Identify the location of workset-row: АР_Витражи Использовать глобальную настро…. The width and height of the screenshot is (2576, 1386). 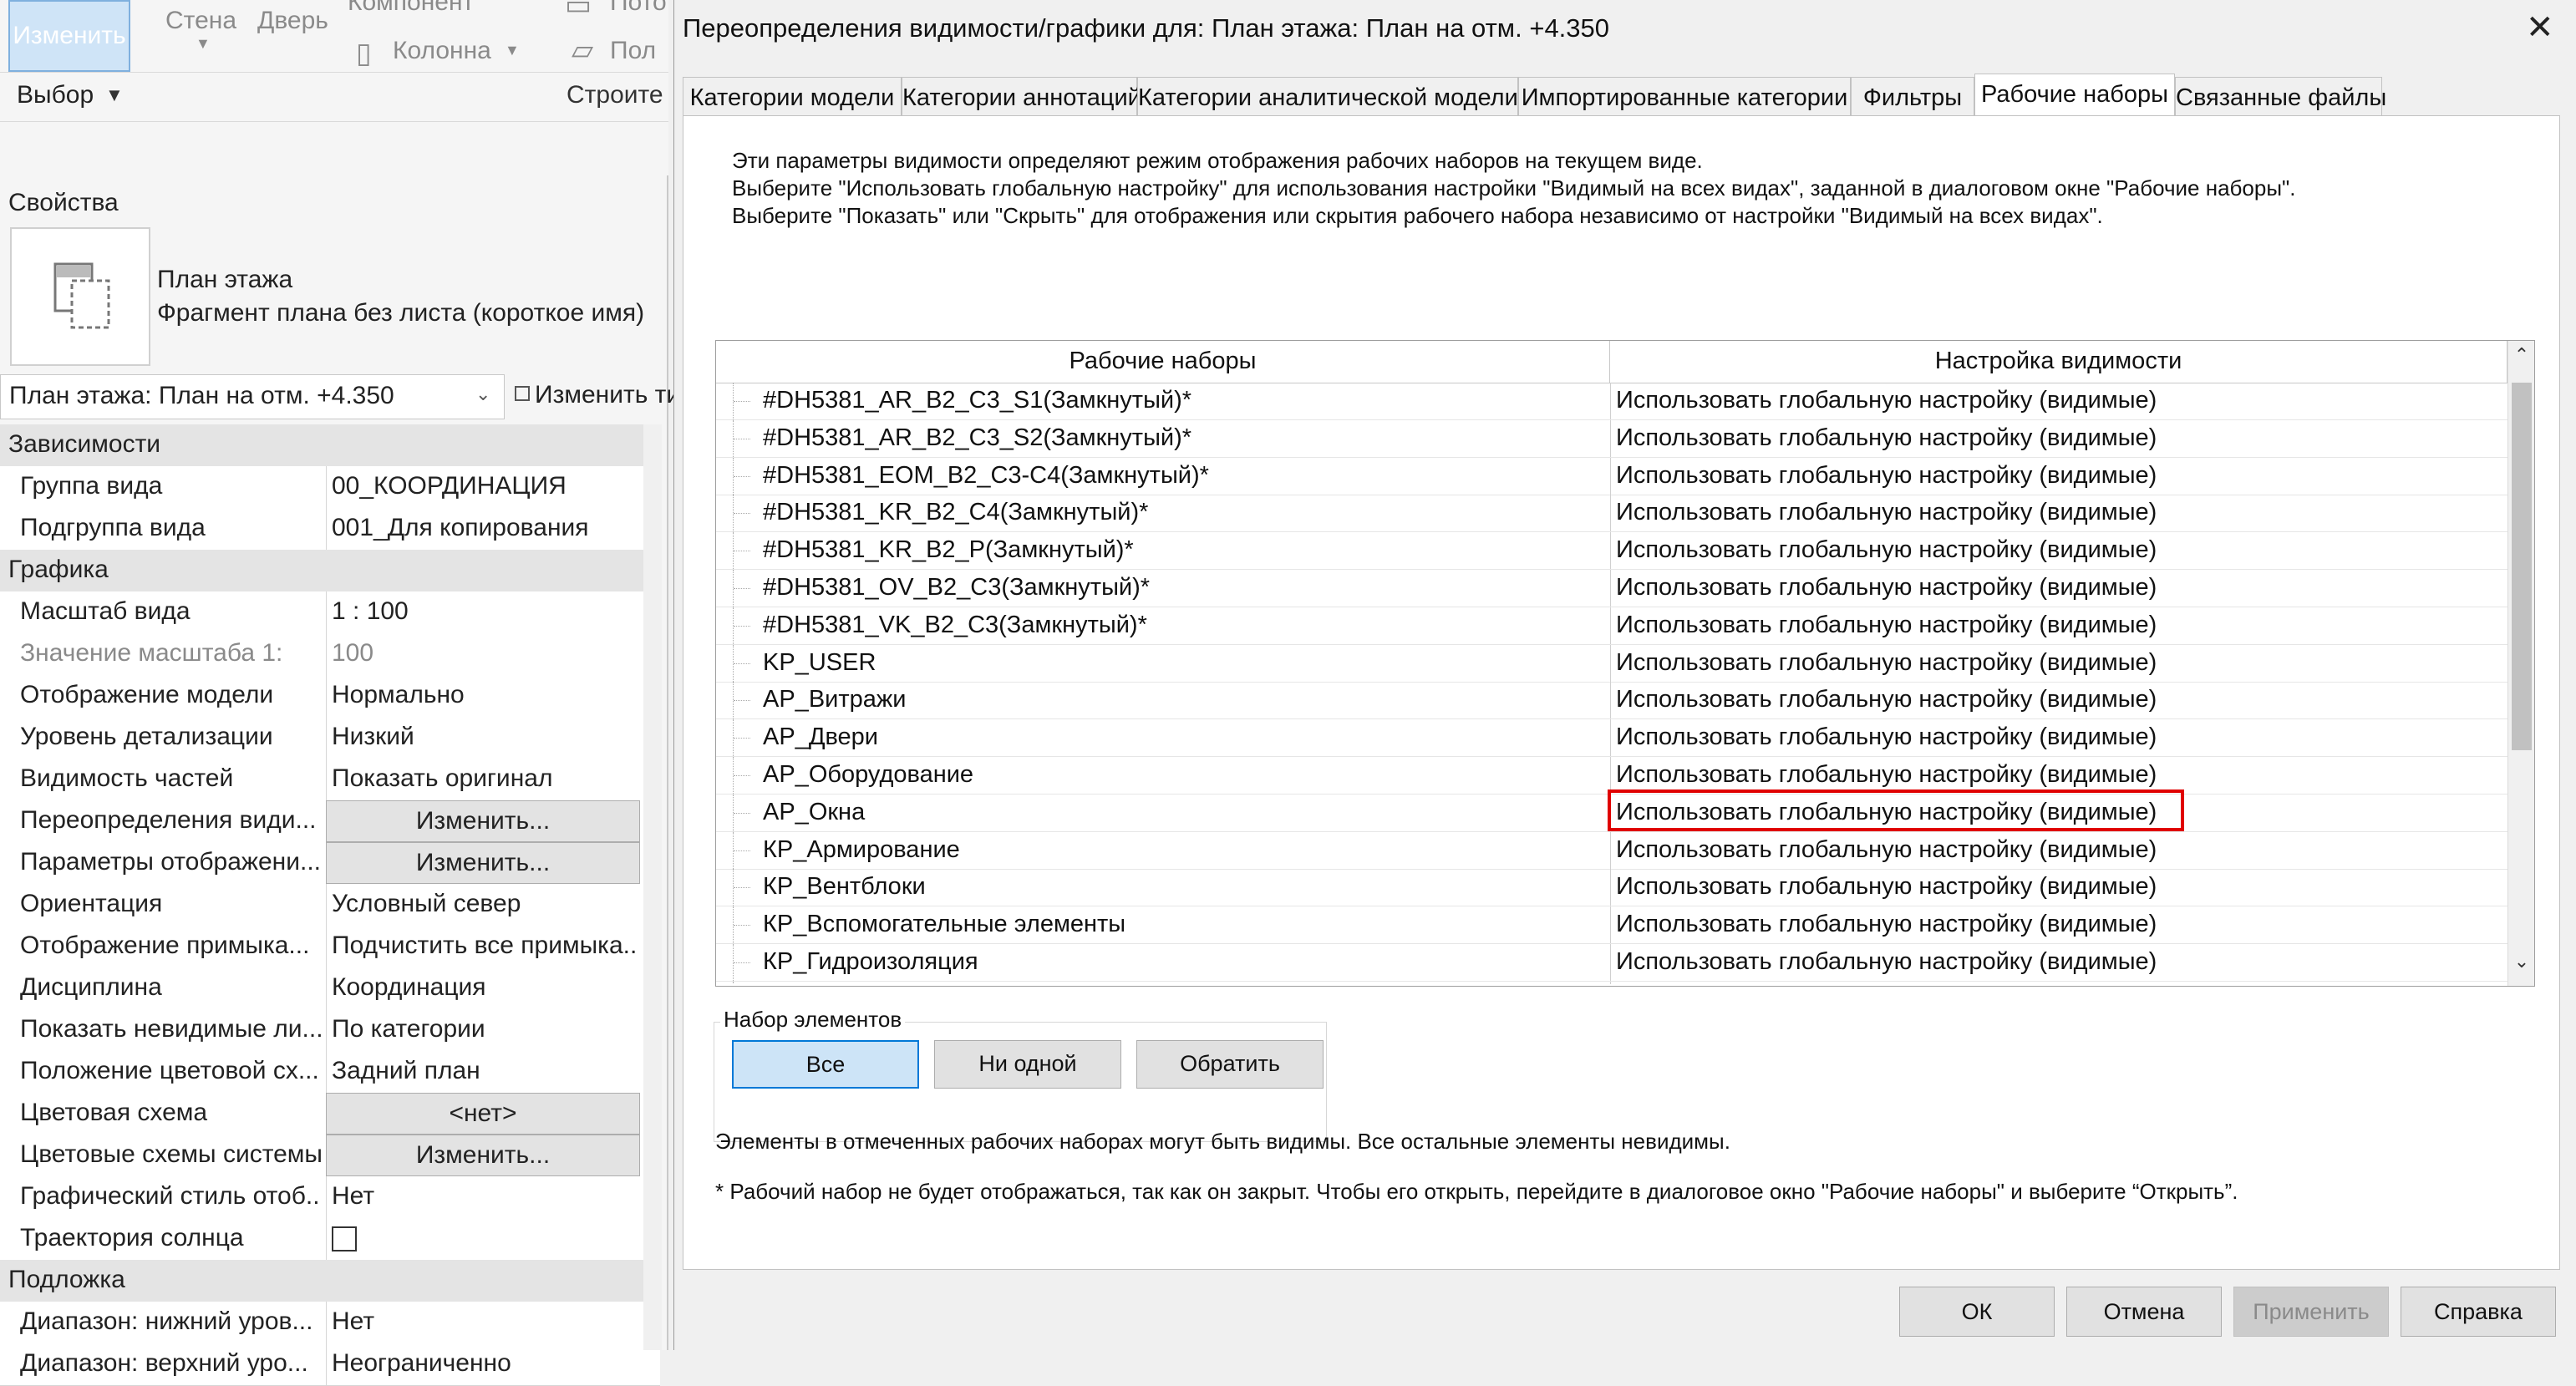
(1611, 700).